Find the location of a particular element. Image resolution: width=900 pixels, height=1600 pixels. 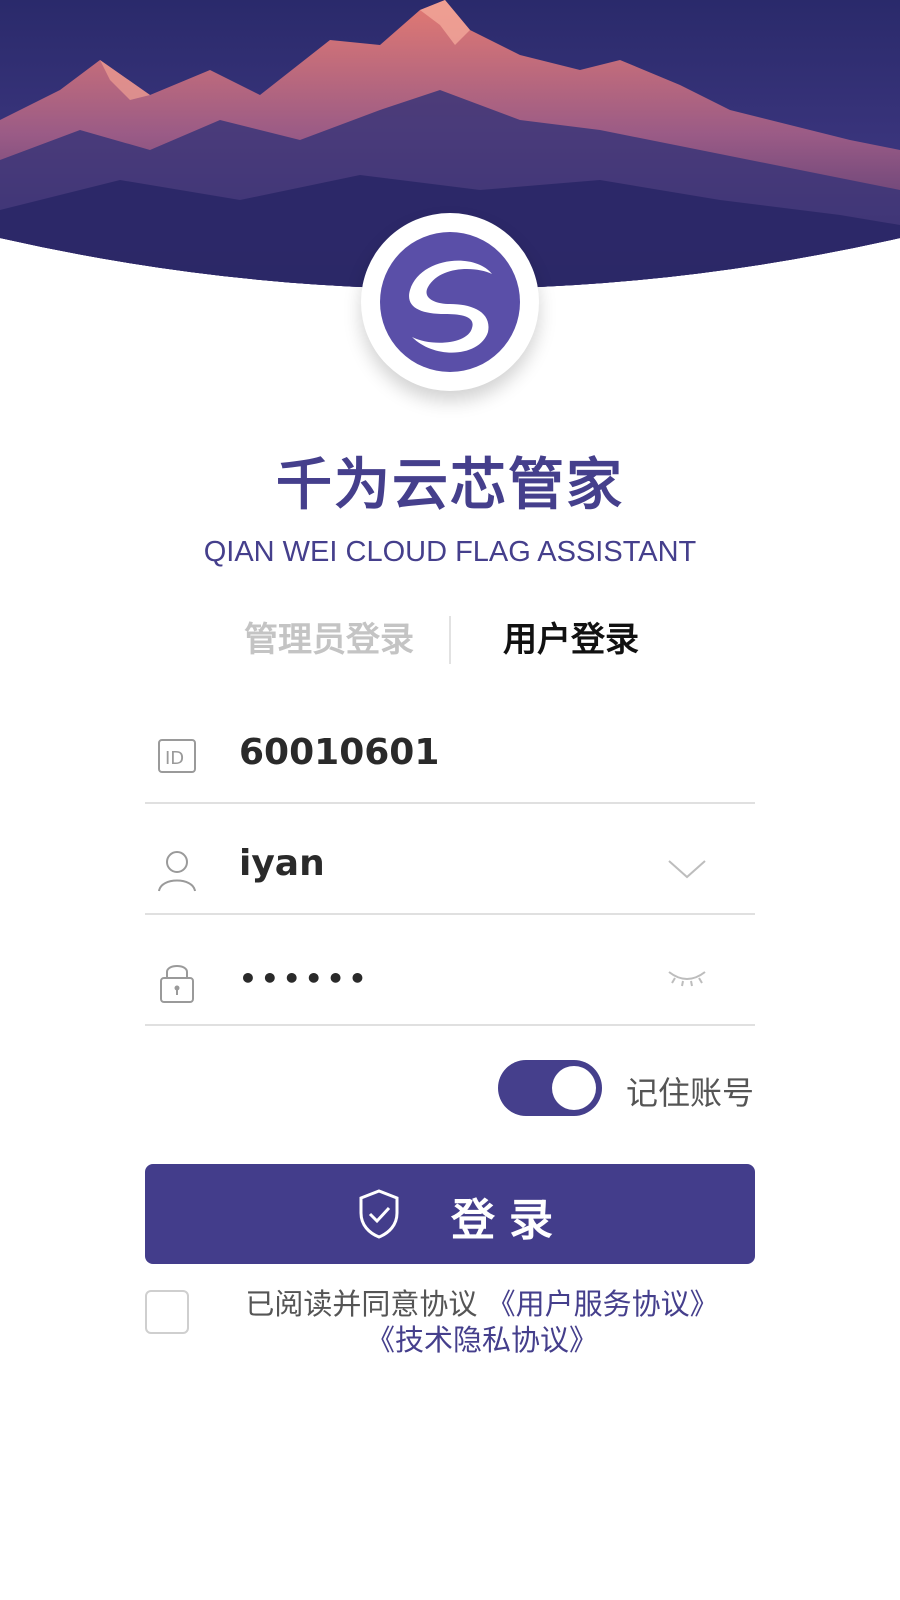

id-field: ID is located at coordinates (450, 758).